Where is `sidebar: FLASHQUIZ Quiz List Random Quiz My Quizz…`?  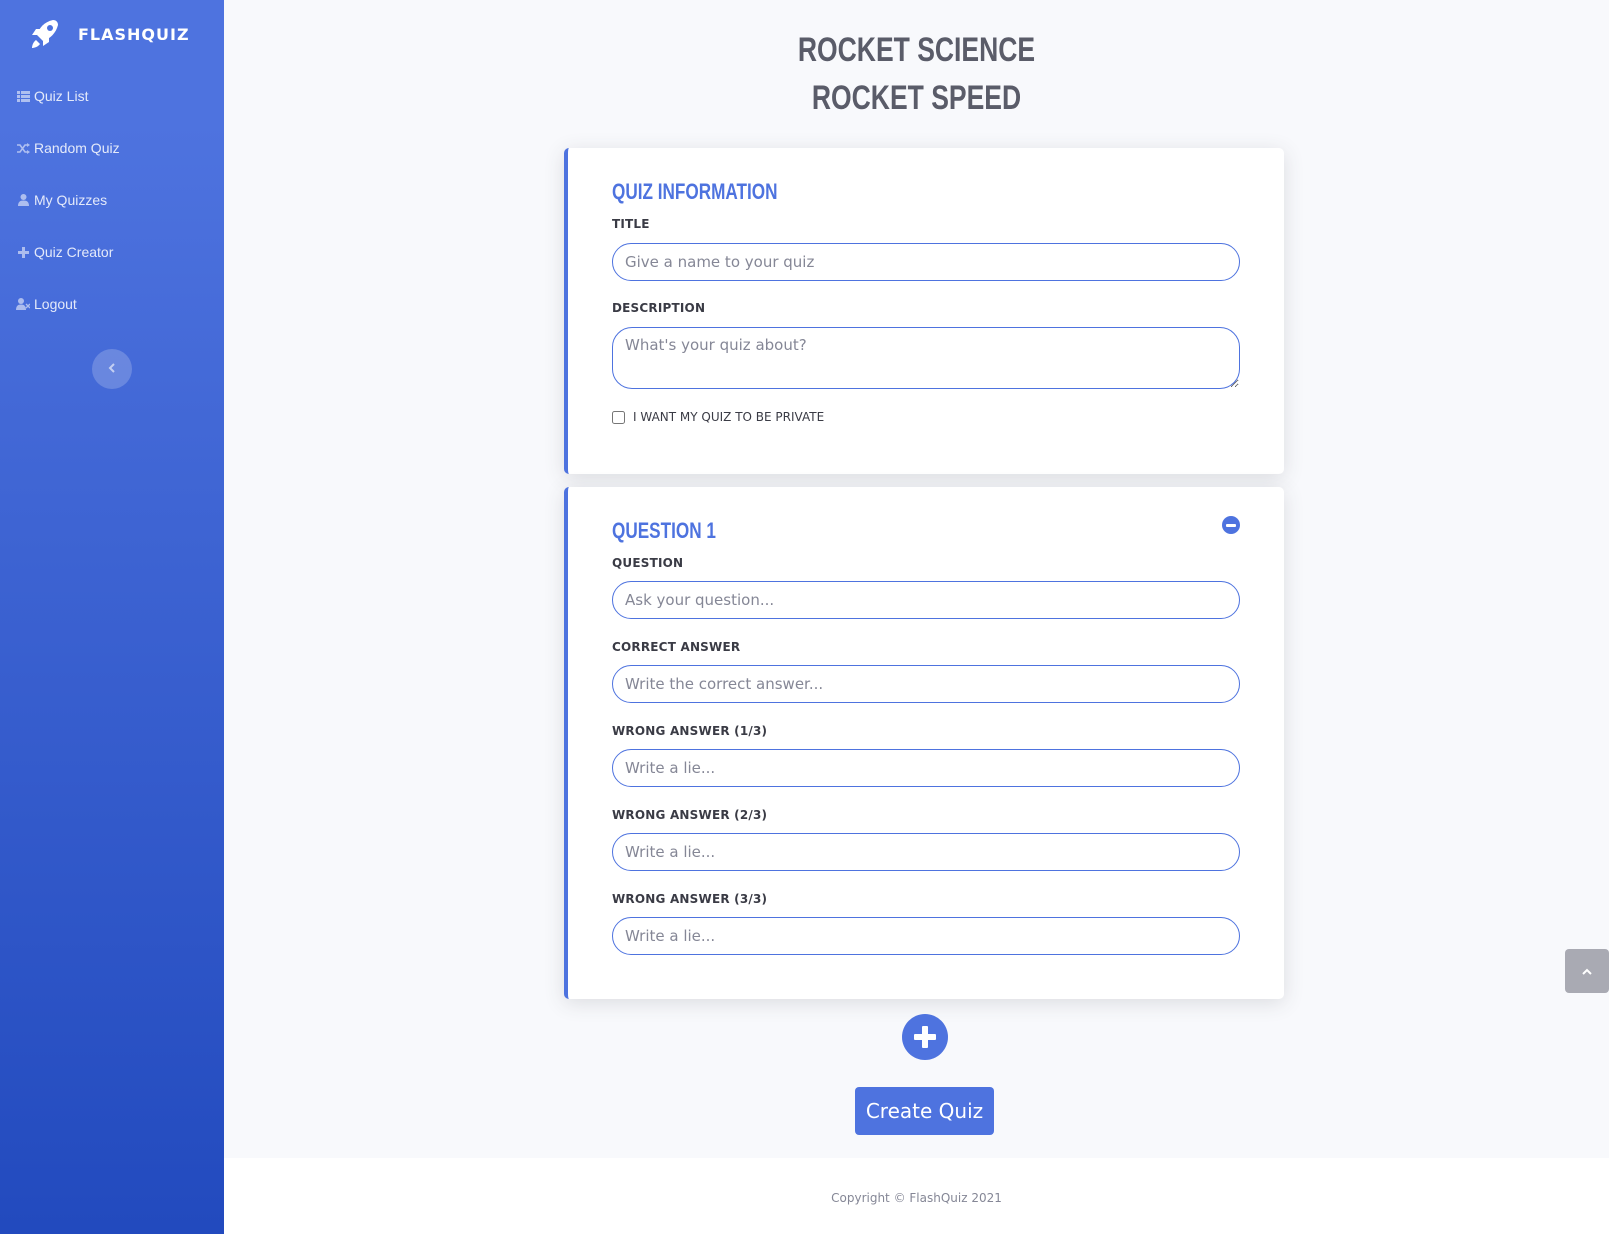 sidebar: FLASHQUIZ Quiz List Random Quiz My Quizz… is located at coordinates (112, 617).